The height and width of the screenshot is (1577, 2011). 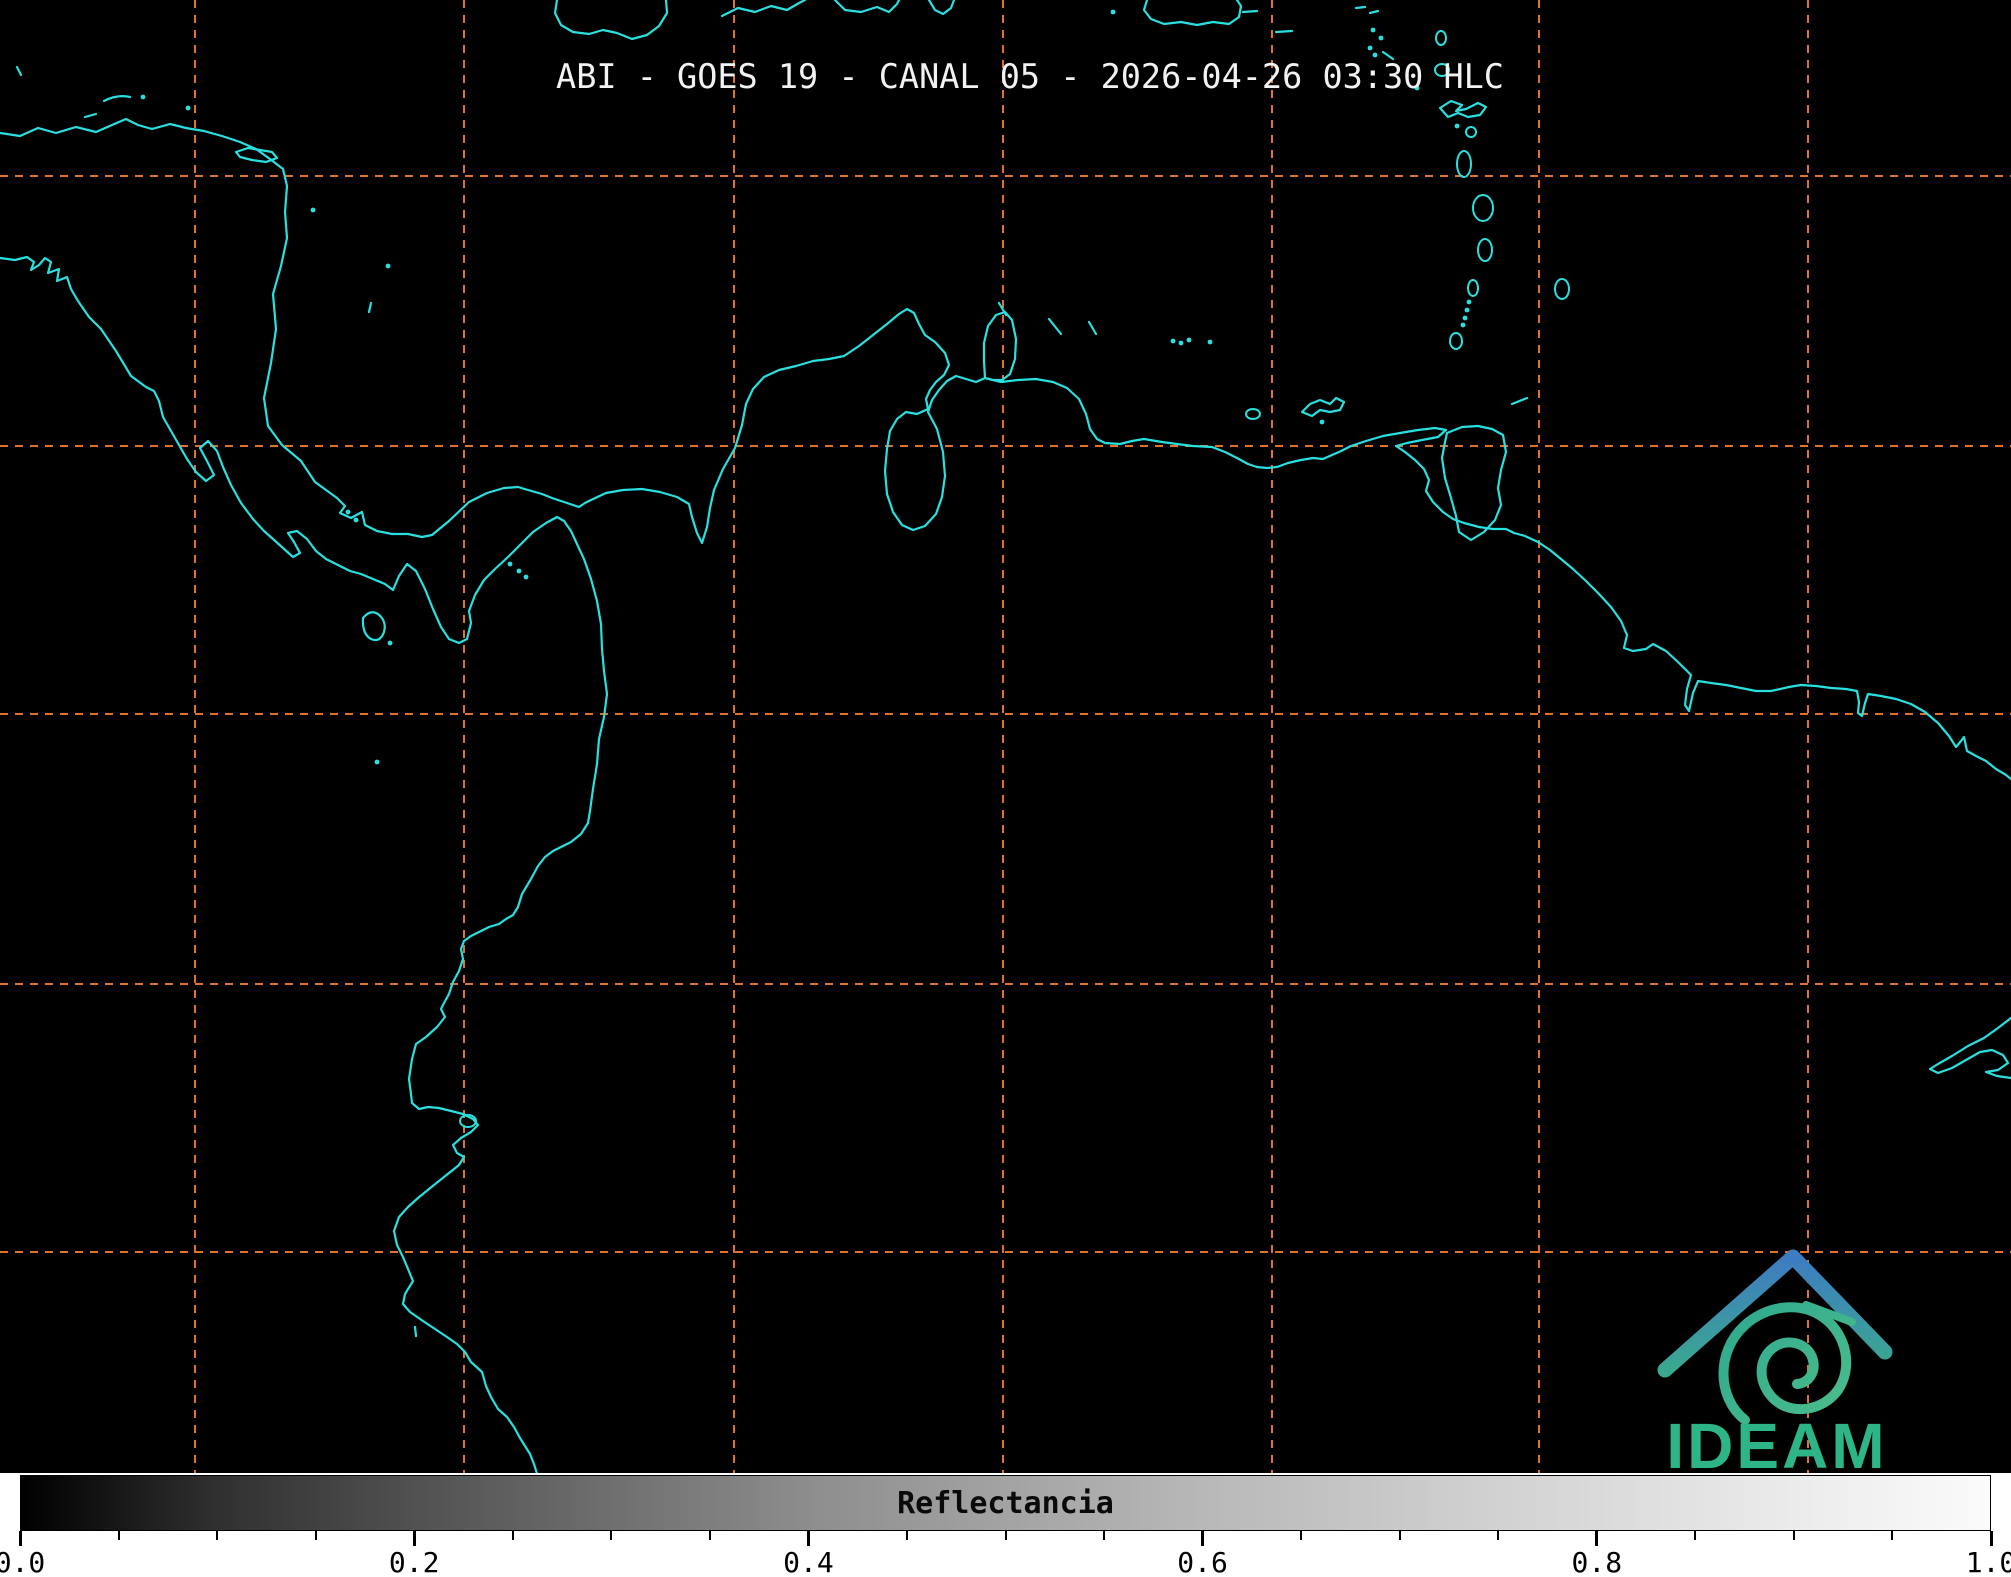 What do you see at coordinates (1192, 13) in the screenshot?
I see `coastline-puerto-rico` at bounding box center [1192, 13].